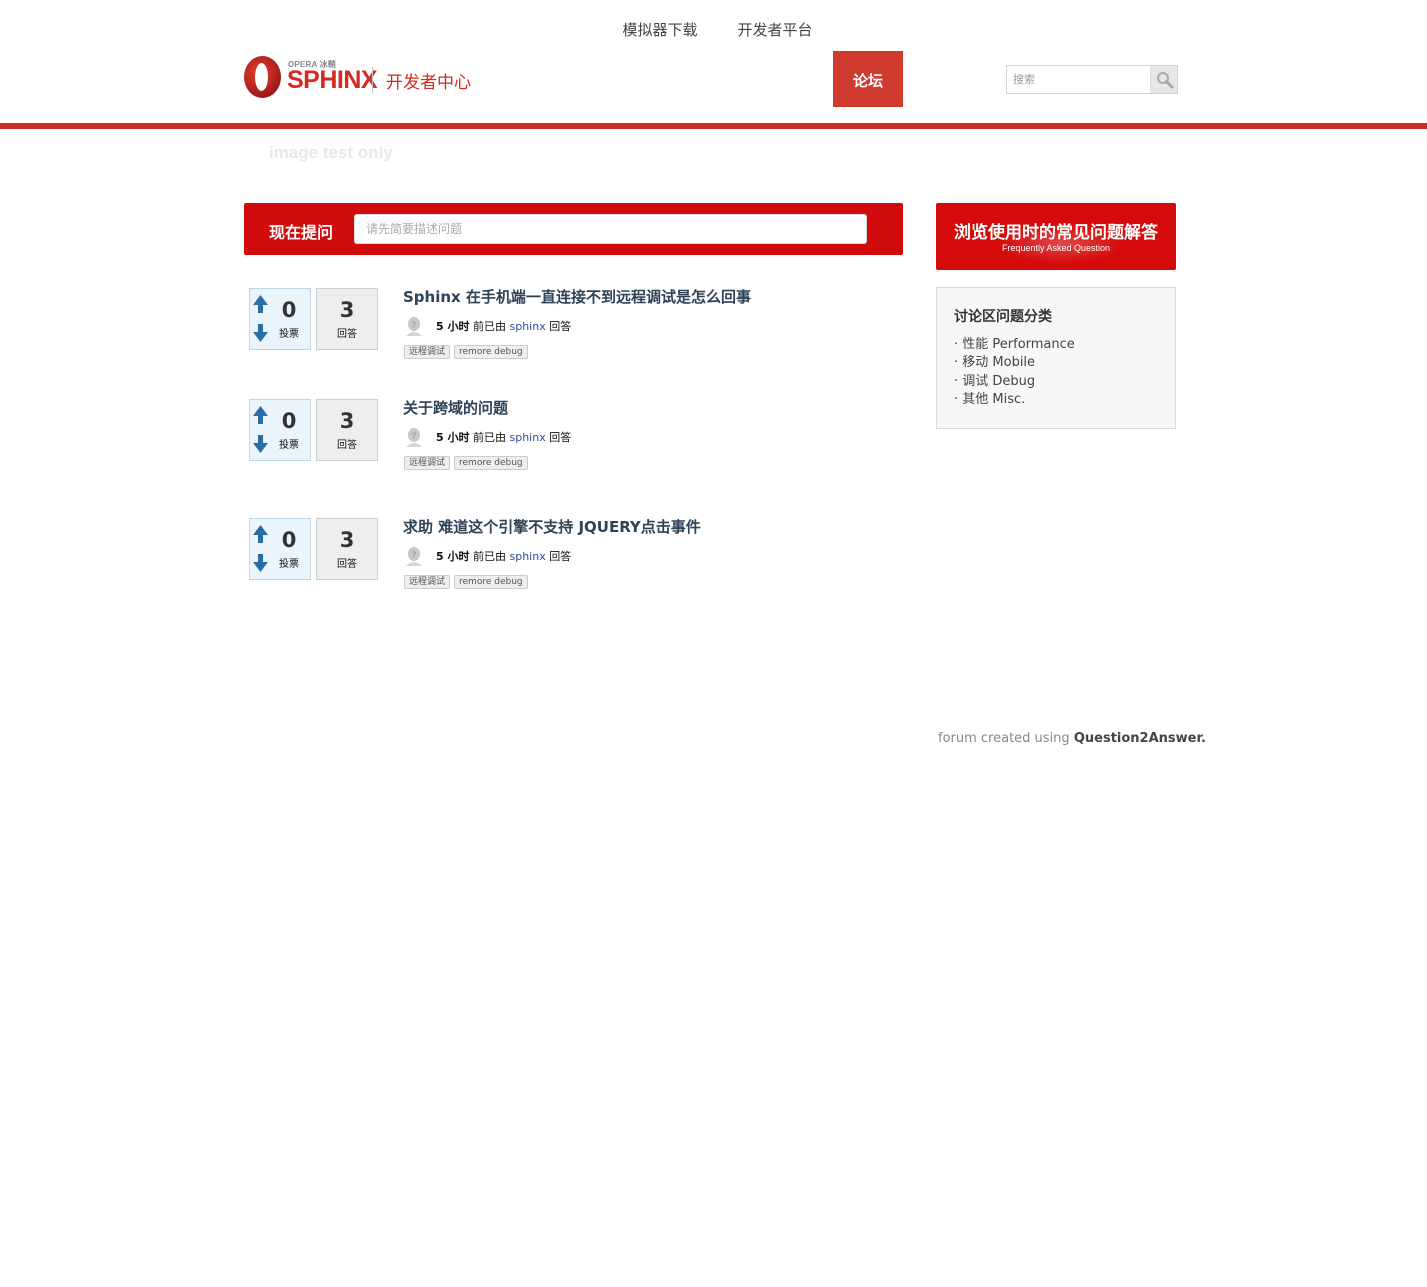 This screenshot has width=1427, height=1287. What do you see at coordinates (577, 296) in the screenshot?
I see `question-title-link: Sphinx 在手机端一直连接不到远程调试是怎么回事` at bounding box center [577, 296].